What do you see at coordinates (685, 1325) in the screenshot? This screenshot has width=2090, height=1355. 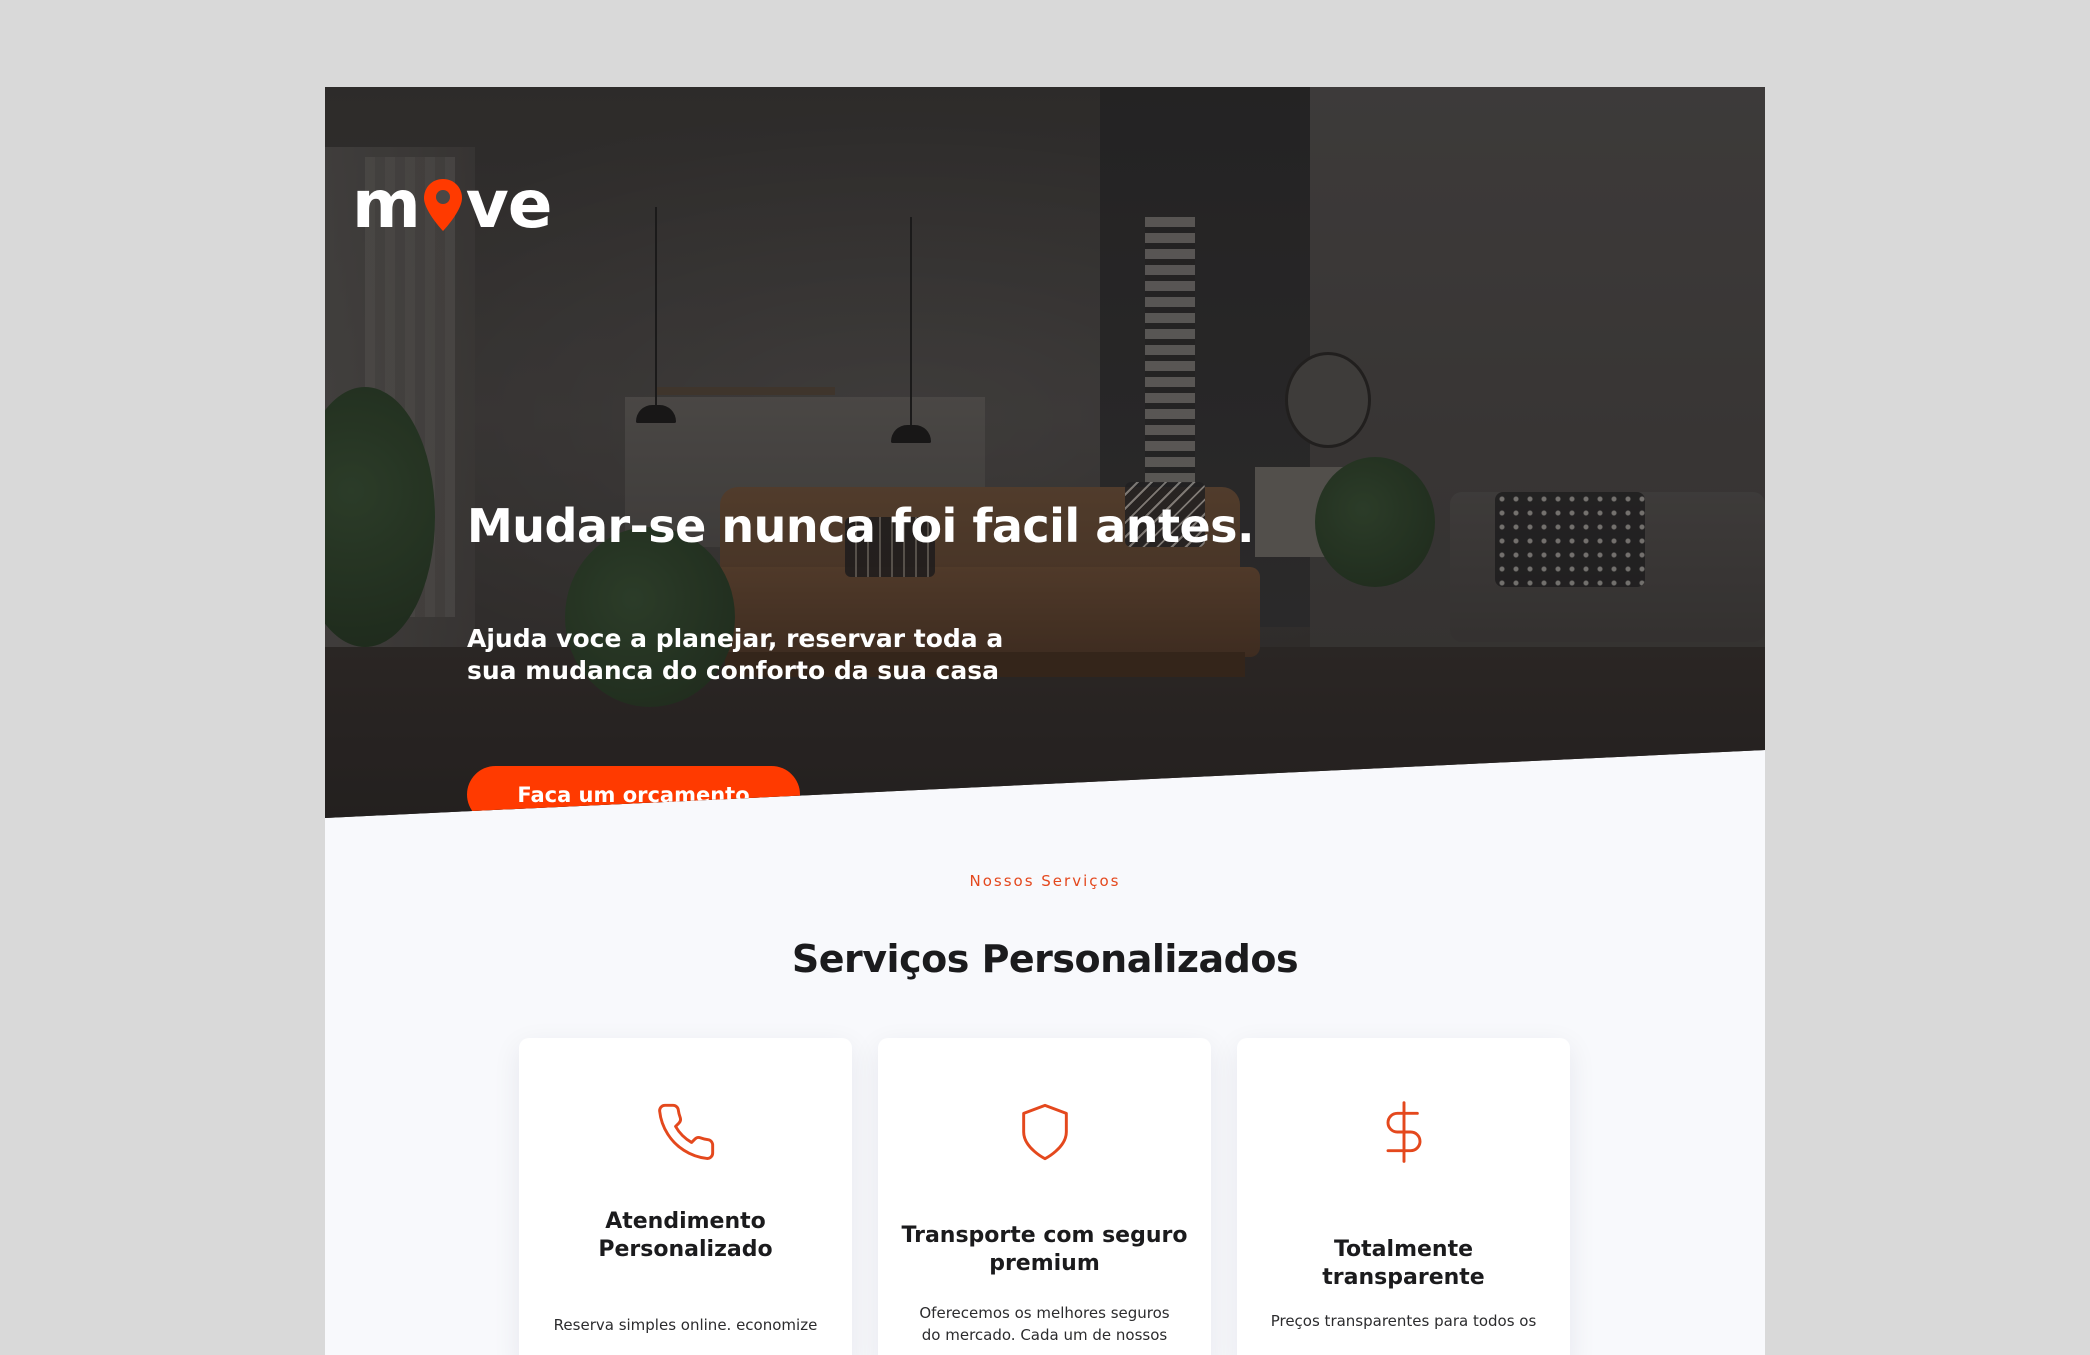 I see `service-card-text: Reserva simples online. economize` at bounding box center [685, 1325].